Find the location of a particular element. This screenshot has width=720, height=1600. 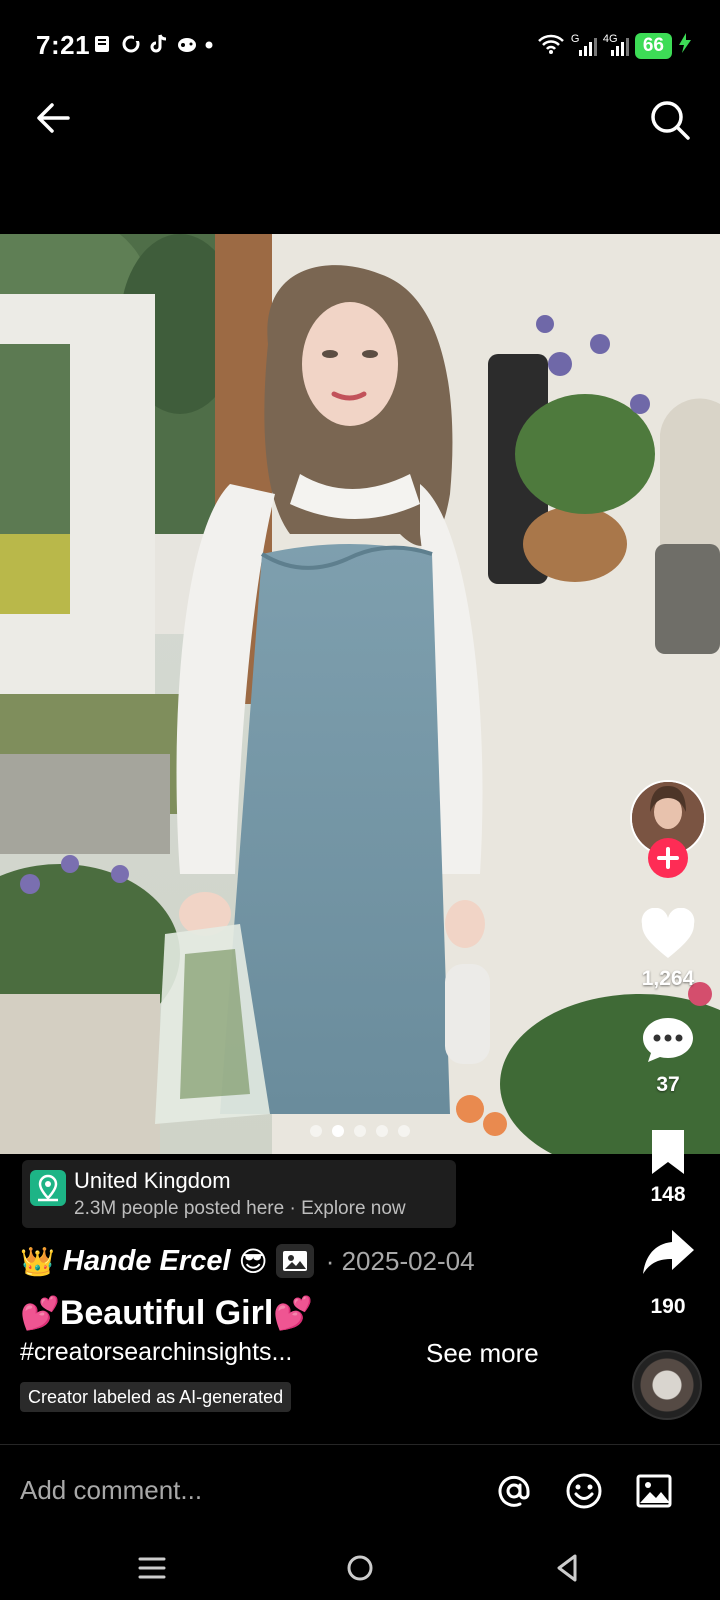

recents-button is located at coordinates (152, 1568).